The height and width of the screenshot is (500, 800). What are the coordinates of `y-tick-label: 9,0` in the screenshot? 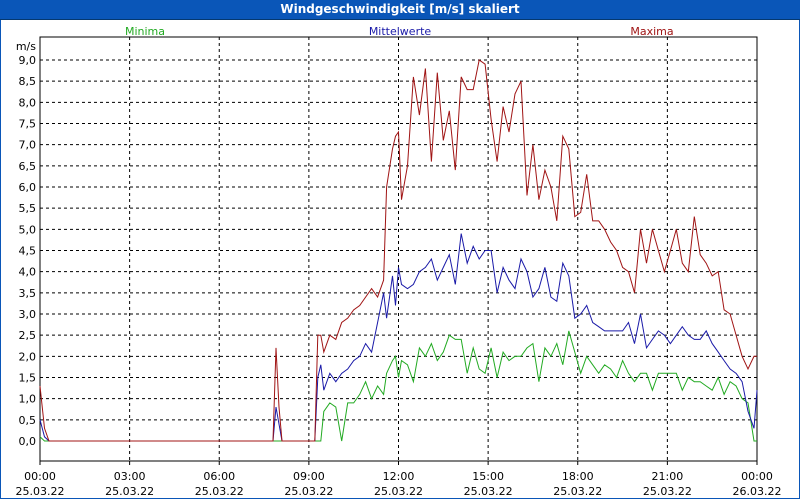 It's located at (28, 60).